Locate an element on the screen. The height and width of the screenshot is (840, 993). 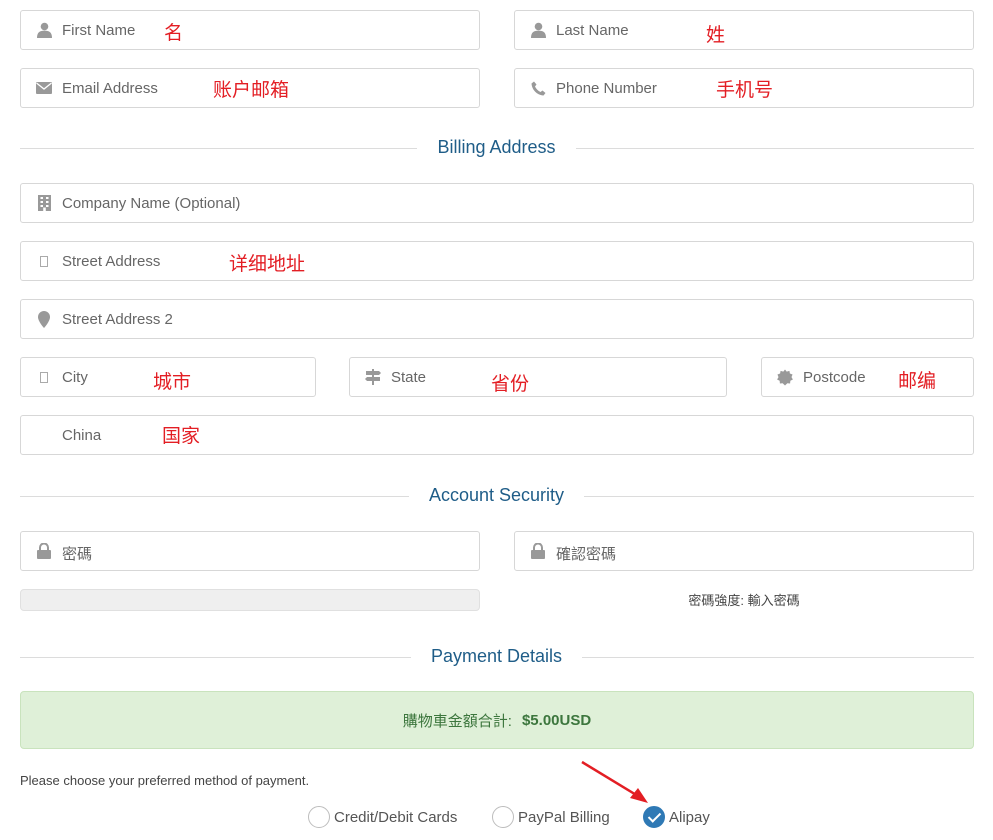
payment-option-card: Credit/Debit Cards is located at coordinates (382, 817).